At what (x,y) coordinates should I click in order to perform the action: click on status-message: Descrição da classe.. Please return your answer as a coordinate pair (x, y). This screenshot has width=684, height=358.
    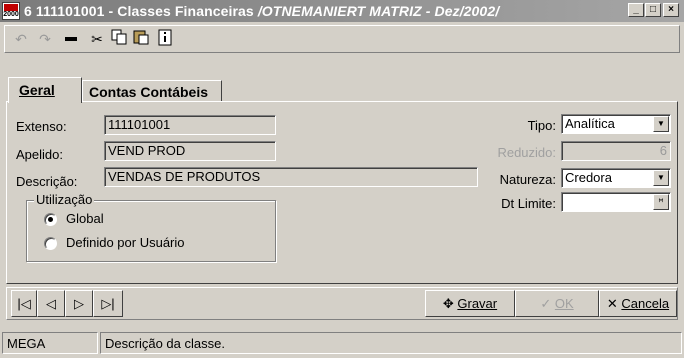
    Looking at the image, I should click on (391, 343).